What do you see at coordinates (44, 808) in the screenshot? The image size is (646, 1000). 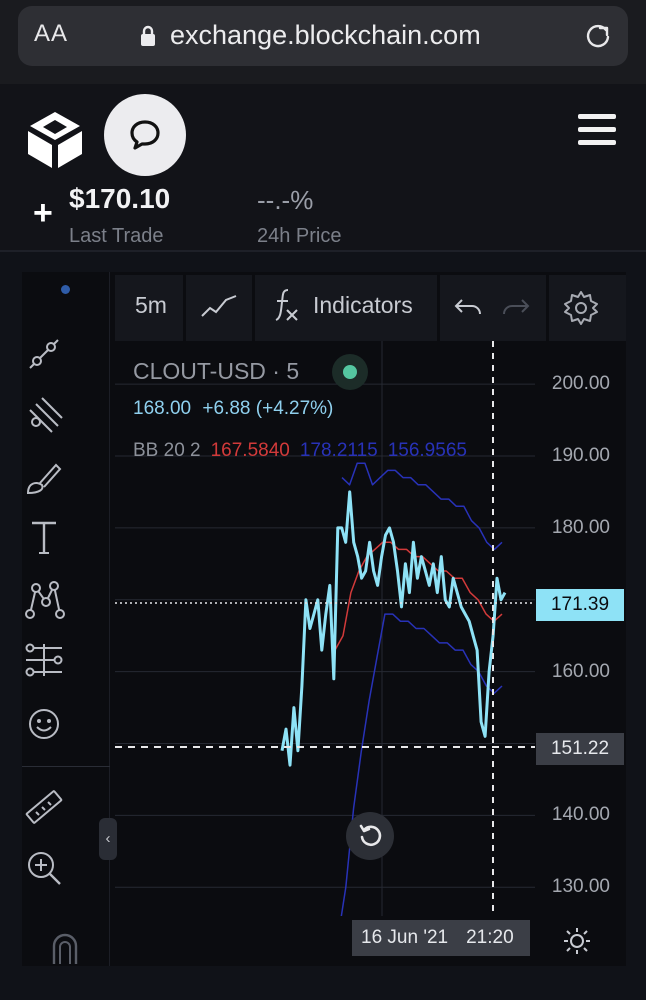 I see `ruler-icon` at bounding box center [44, 808].